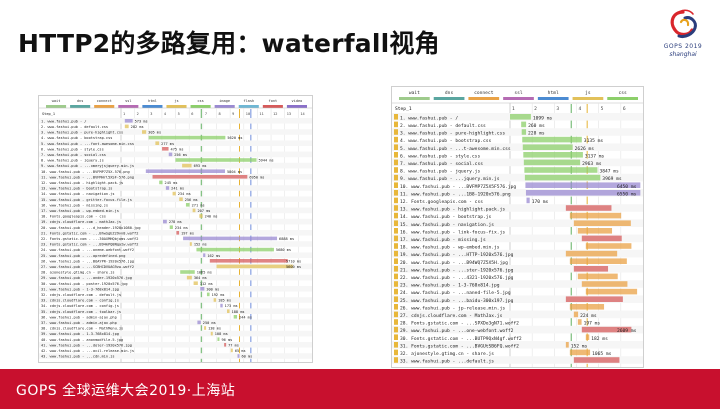 The image size is (720, 409). Describe the element at coordinates (233, 114) in the screenshot. I see `time-tick-label: 9` at that location.